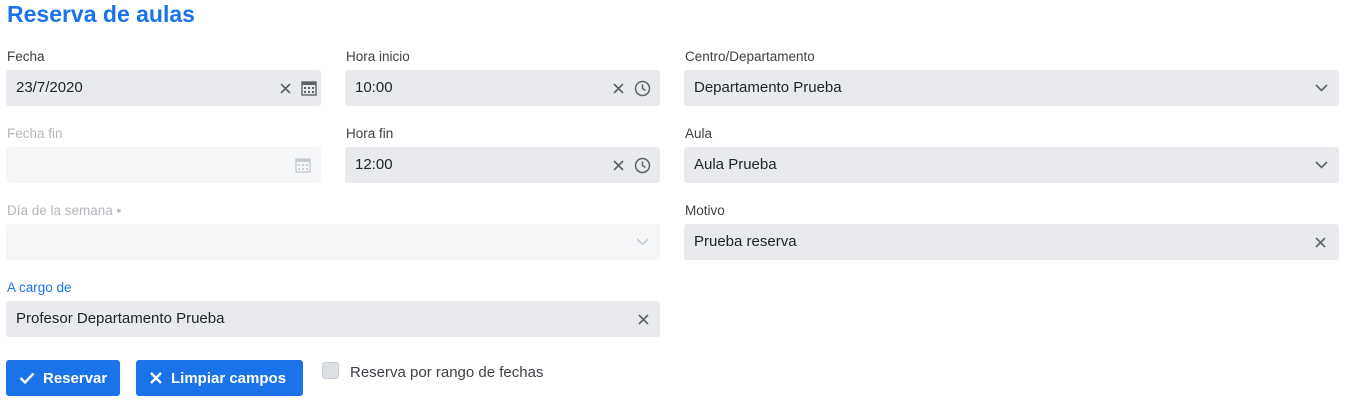 This screenshot has height=407, width=1348. What do you see at coordinates (750, 56) in the screenshot?
I see `centro-label: Centro/Departamento` at bounding box center [750, 56].